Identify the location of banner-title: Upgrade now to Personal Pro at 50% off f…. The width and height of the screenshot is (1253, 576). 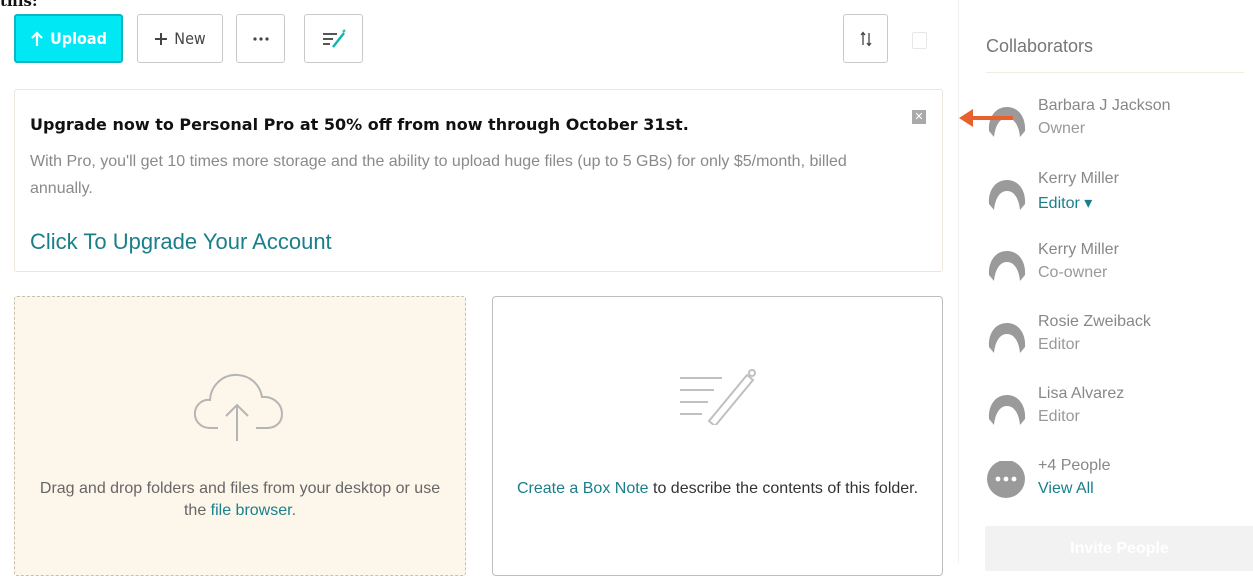
(359, 124).